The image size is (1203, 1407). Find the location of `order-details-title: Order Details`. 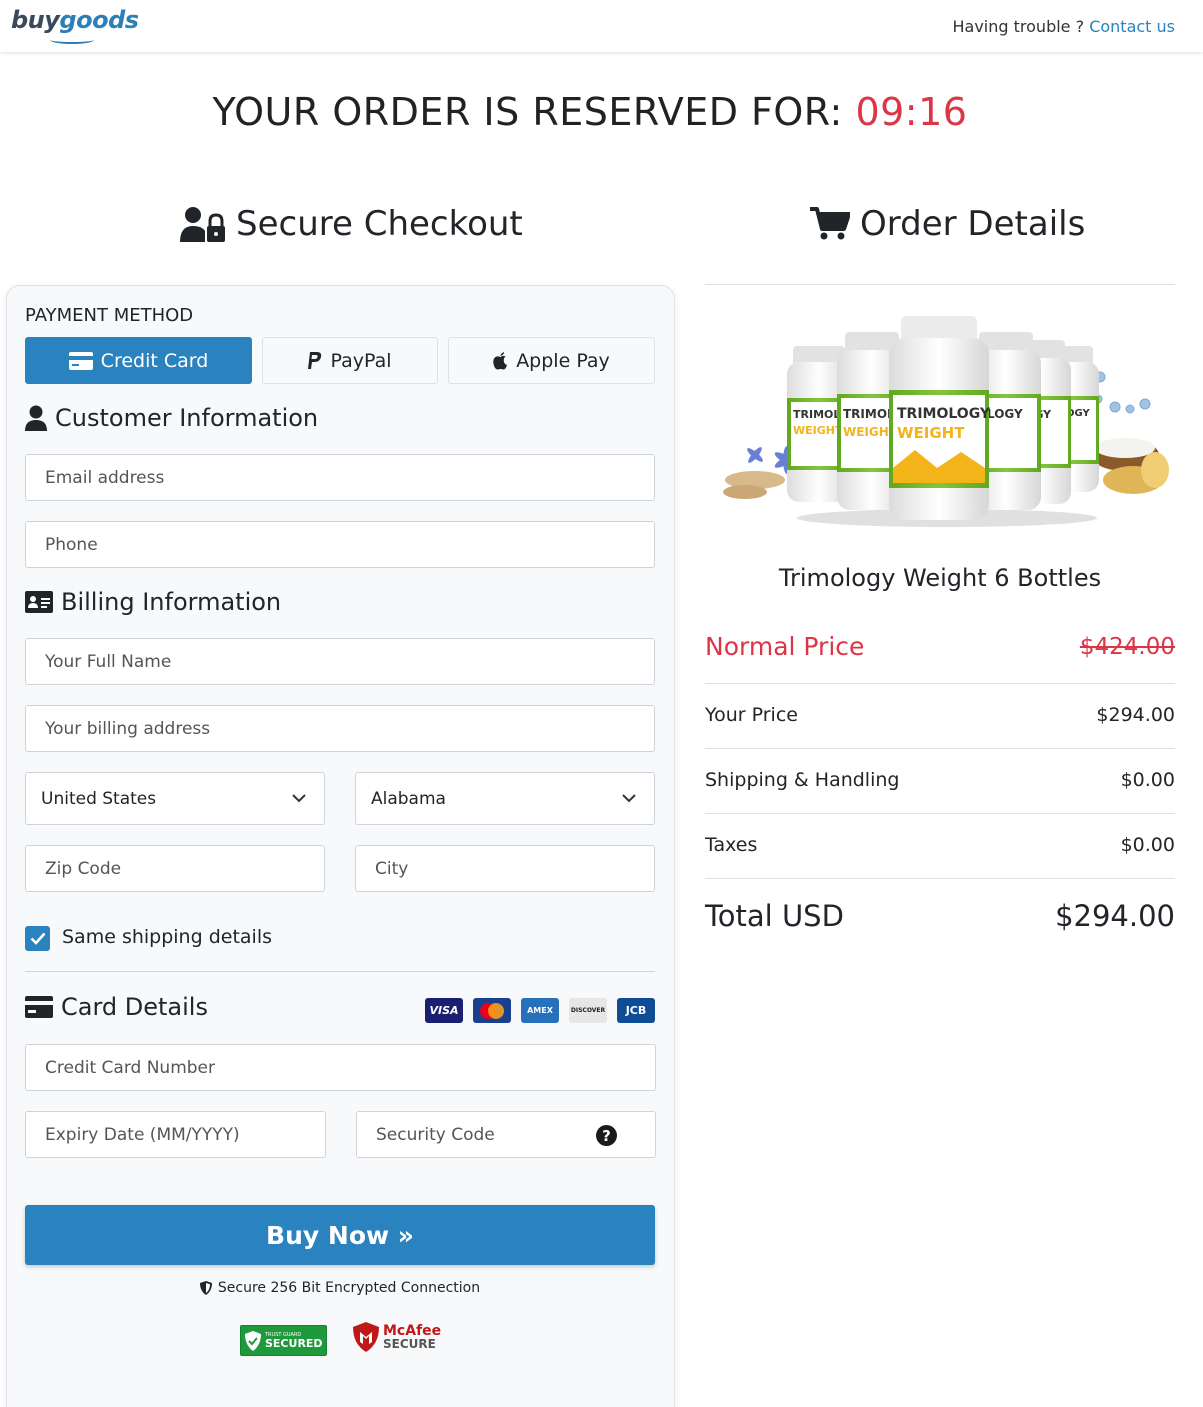

order-details-title: Order Details is located at coordinates (973, 224).